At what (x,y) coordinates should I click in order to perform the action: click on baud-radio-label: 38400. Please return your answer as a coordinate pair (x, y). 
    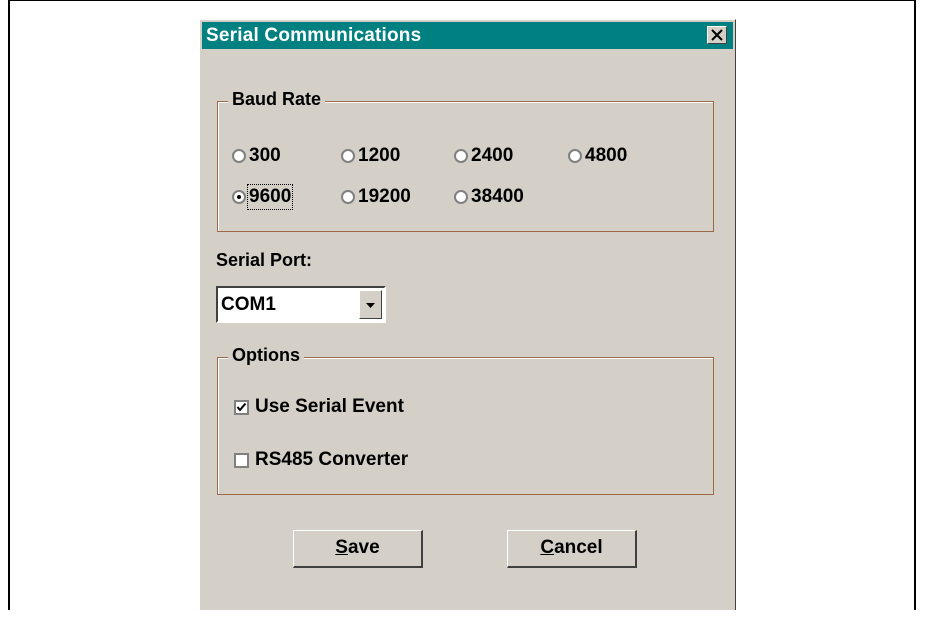
    Looking at the image, I should click on (497, 196).